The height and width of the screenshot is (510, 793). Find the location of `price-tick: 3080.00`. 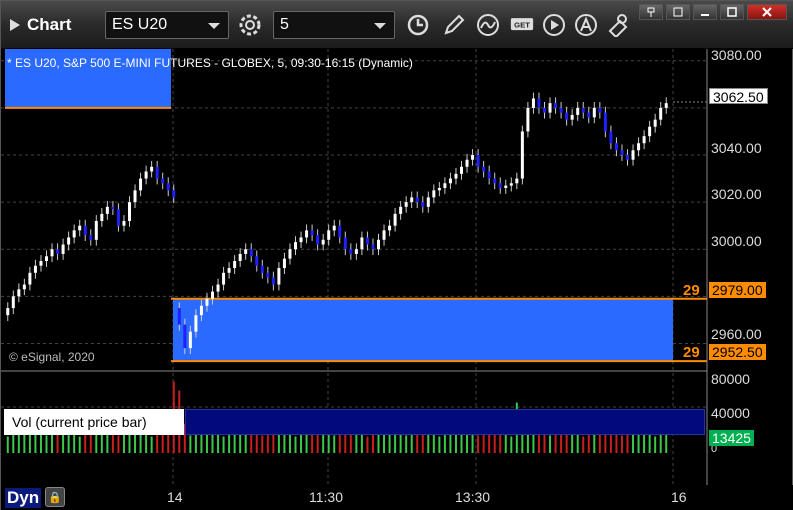

price-tick: 3080.00 is located at coordinates (736, 55).